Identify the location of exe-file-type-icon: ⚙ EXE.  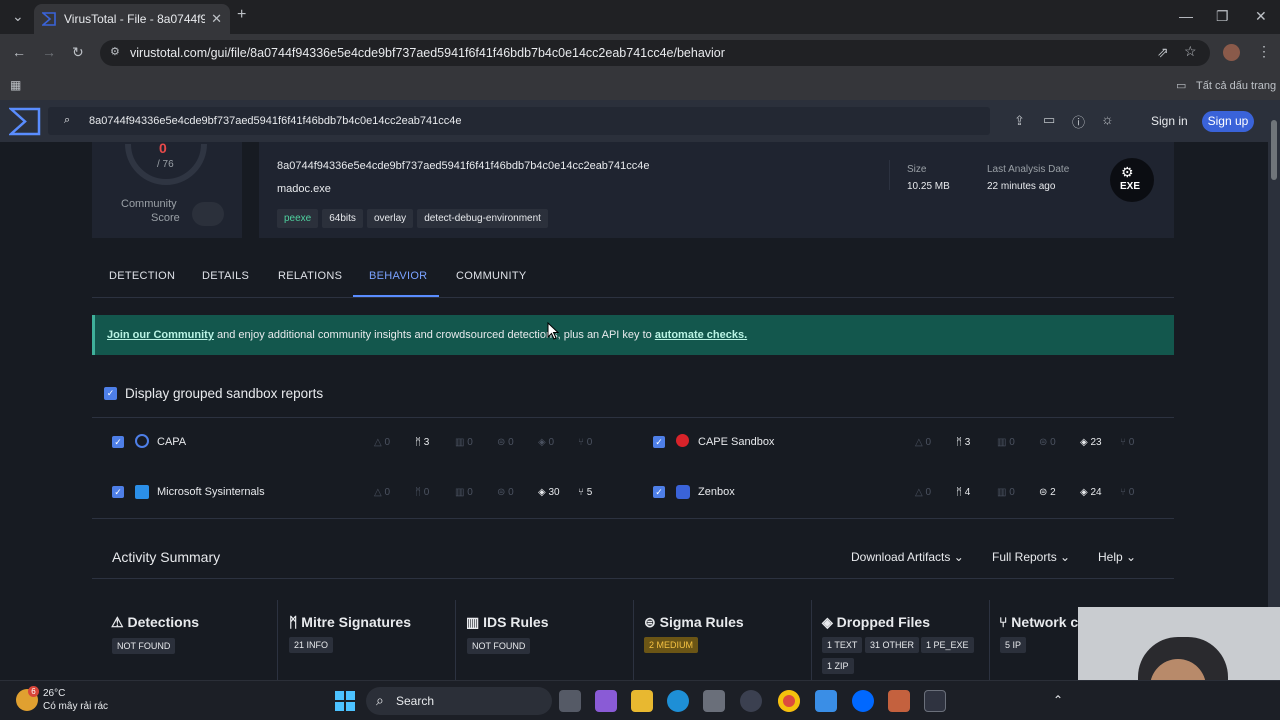
(1132, 180).